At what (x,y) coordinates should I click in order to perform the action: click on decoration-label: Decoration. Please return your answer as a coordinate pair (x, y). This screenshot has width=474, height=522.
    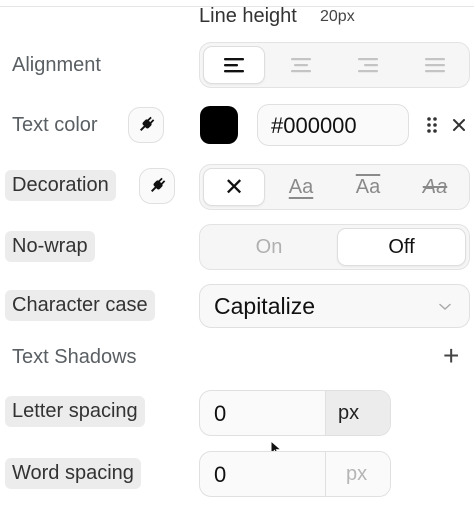
    Looking at the image, I should click on (60, 185).